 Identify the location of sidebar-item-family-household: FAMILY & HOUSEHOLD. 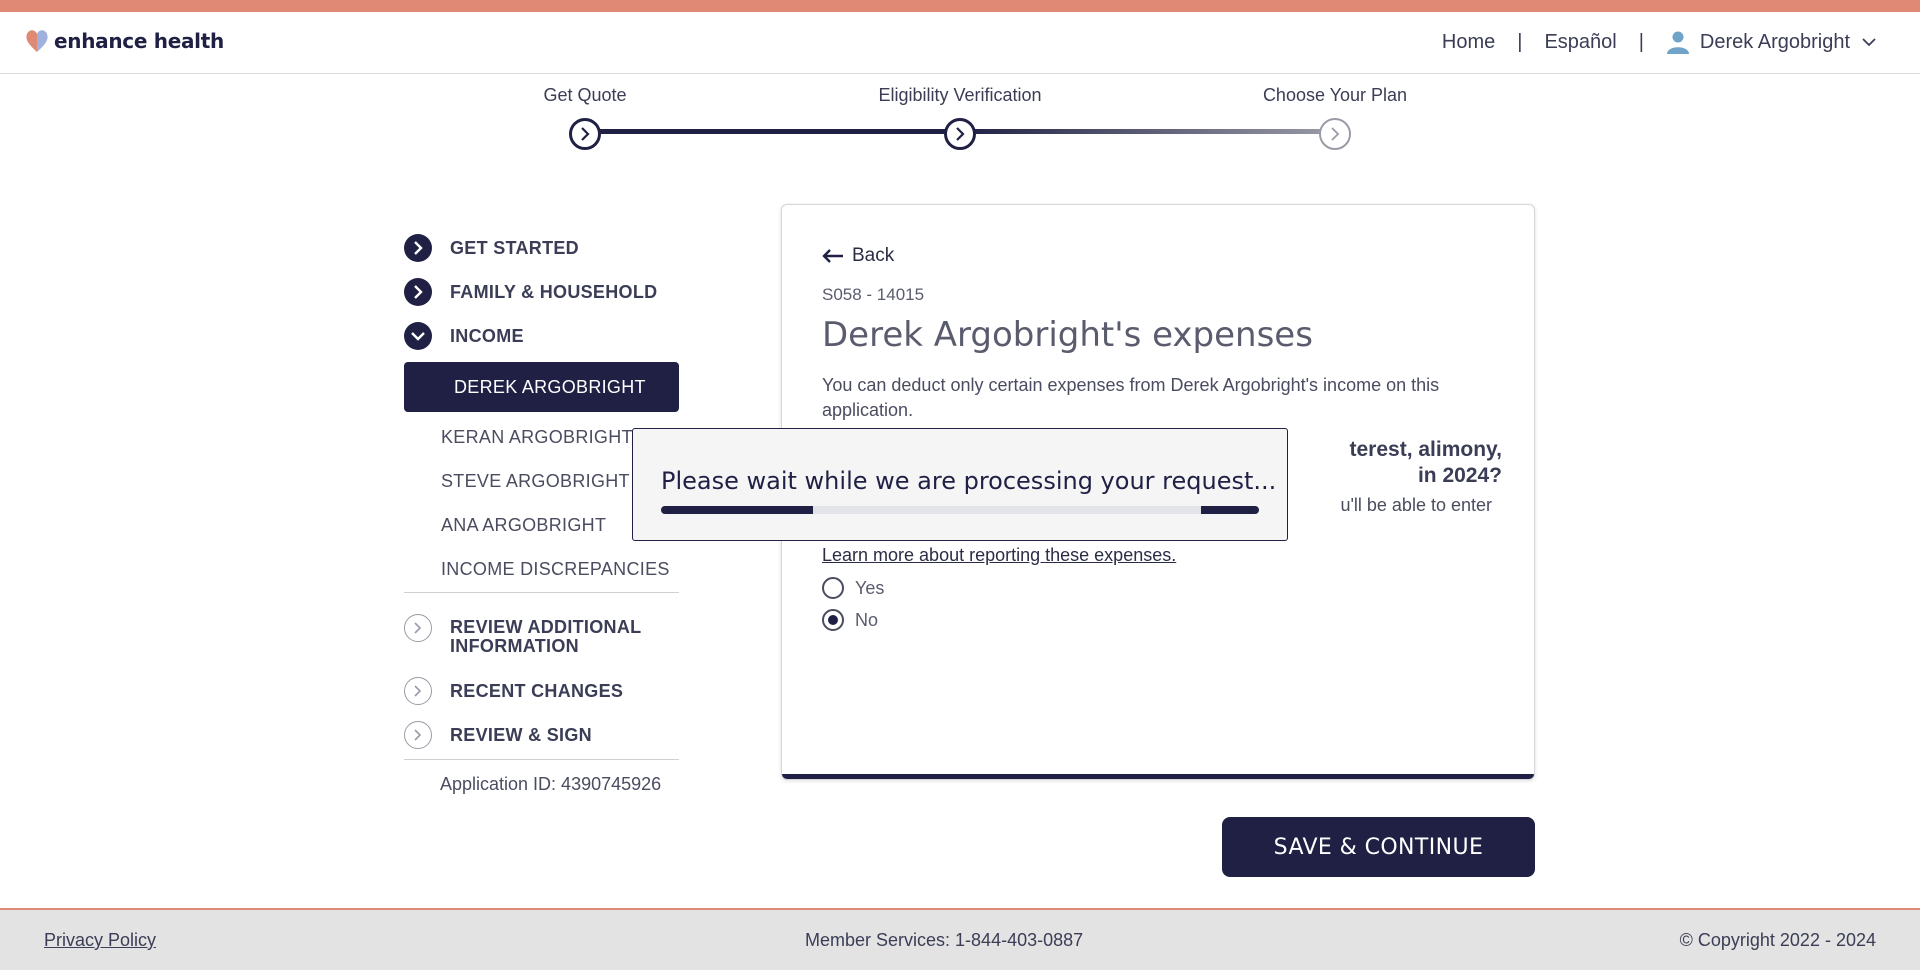
(530, 292).